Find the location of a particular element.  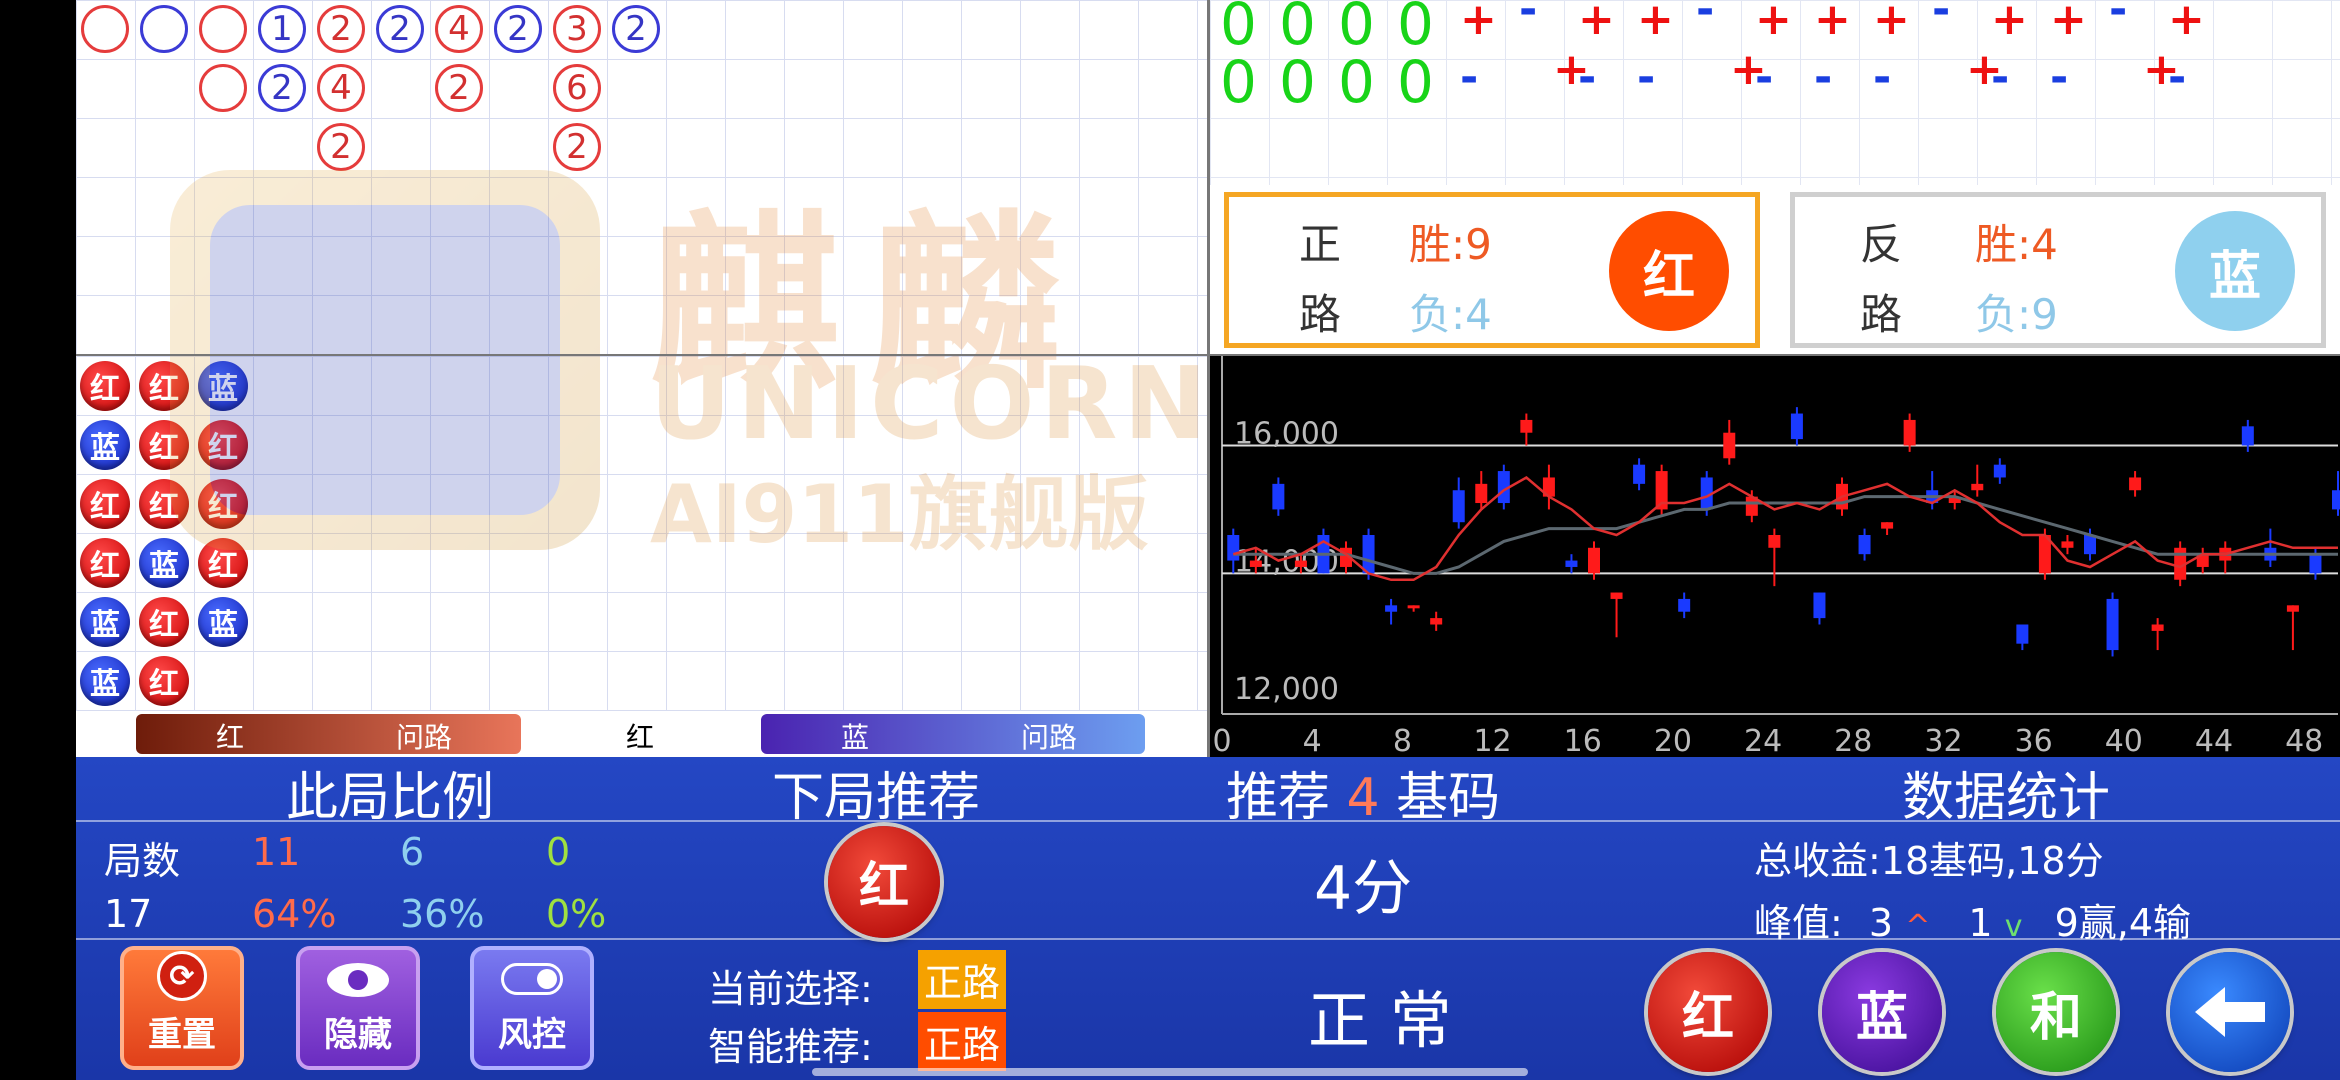

left-edge is located at coordinates (38, 540).